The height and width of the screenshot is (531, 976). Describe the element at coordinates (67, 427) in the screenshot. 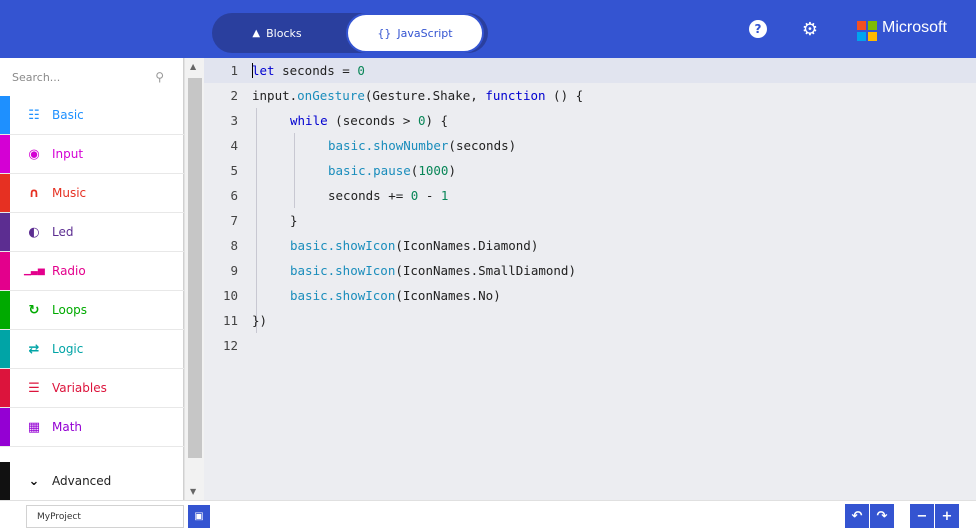

I see `category-label: Math` at that location.